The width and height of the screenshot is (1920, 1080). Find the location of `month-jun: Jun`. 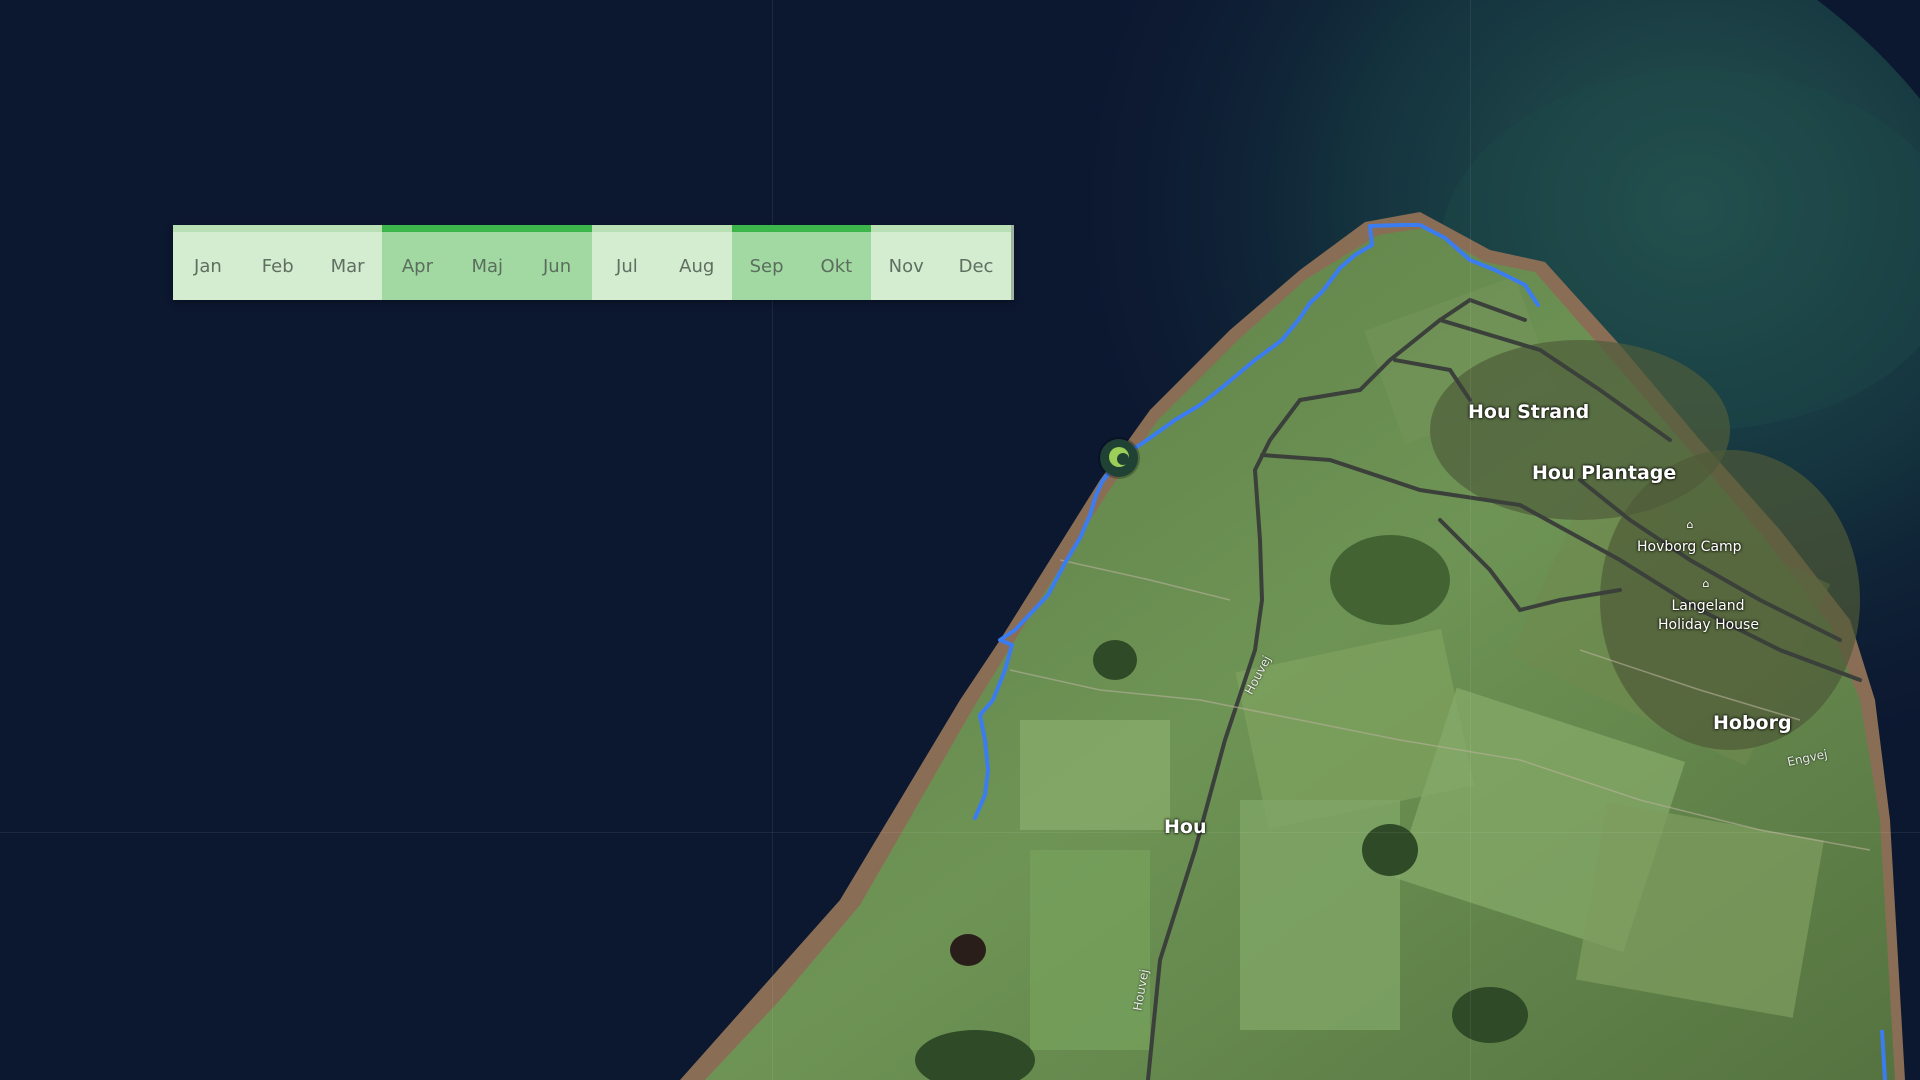

month-jun: Jun is located at coordinates (557, 262).